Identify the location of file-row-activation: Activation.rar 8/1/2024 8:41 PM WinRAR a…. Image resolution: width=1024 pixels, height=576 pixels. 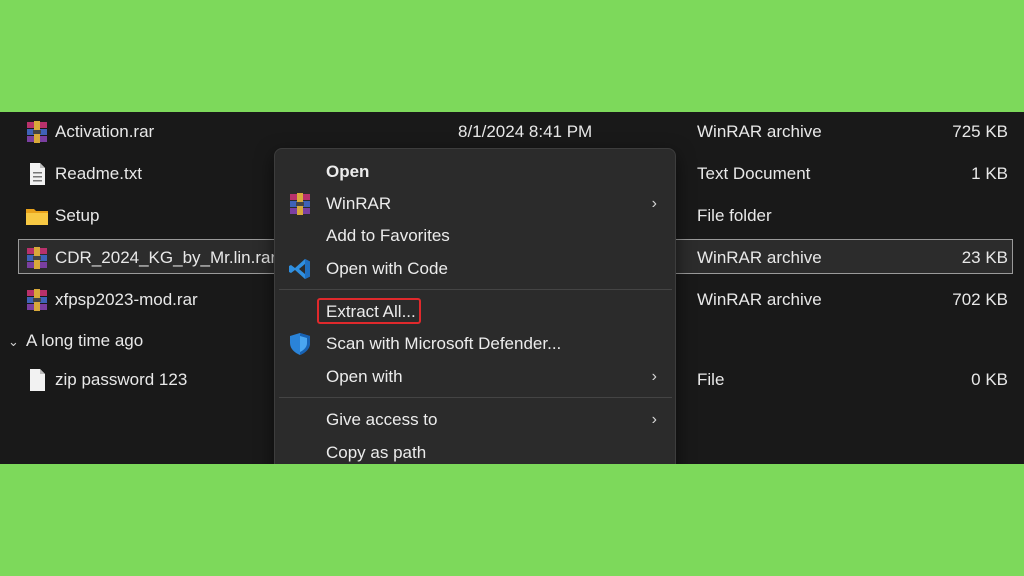
(512, 132).